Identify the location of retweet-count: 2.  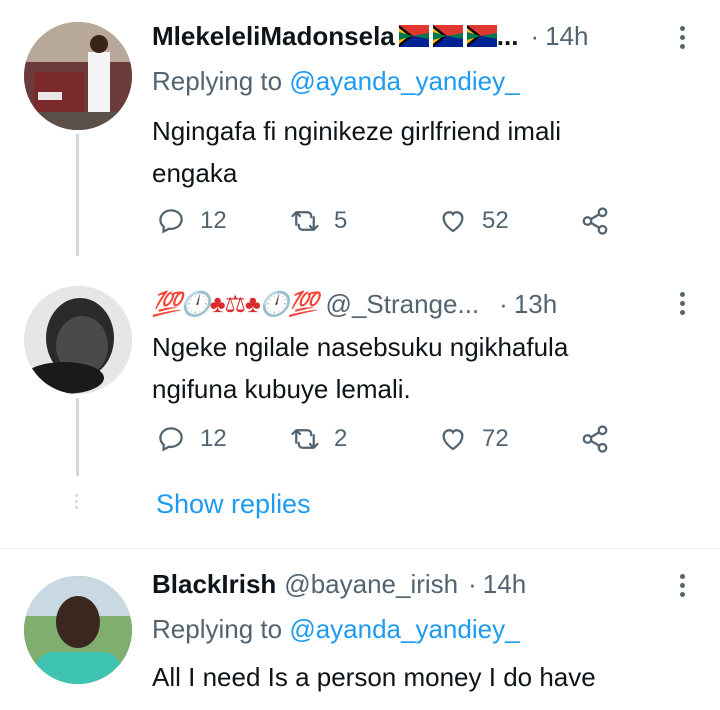
(341, 438).